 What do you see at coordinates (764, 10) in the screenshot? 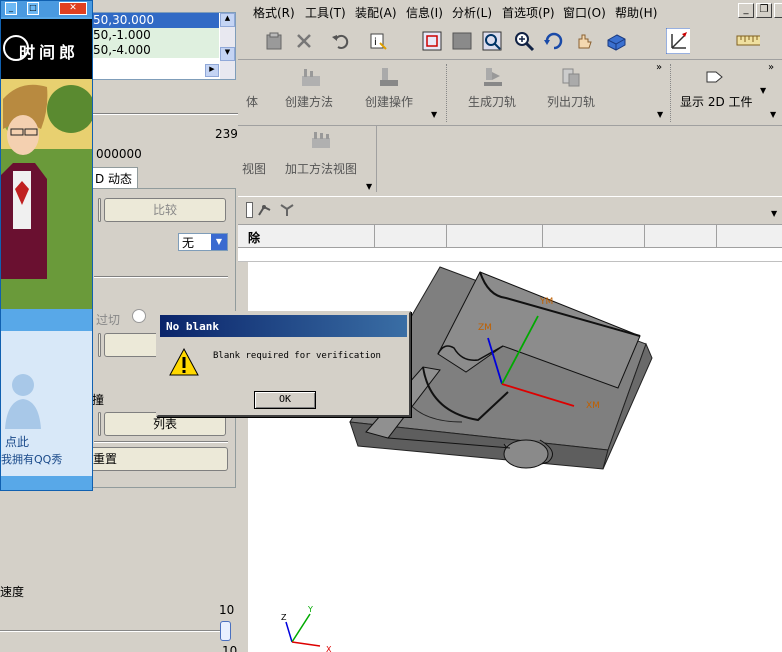
I see `restore-button: ❐` at bounding box center [764, 10].